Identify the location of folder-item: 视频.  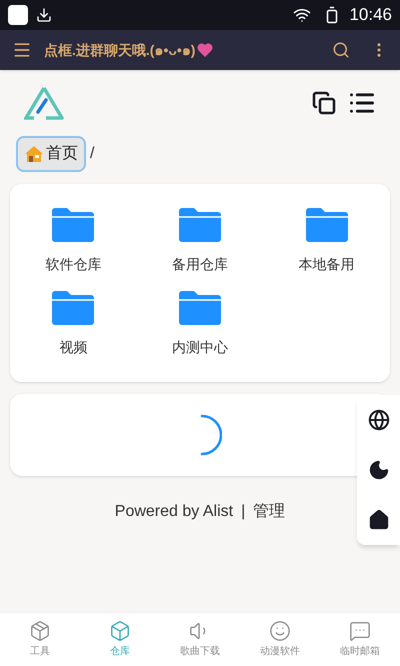
(73, 324).